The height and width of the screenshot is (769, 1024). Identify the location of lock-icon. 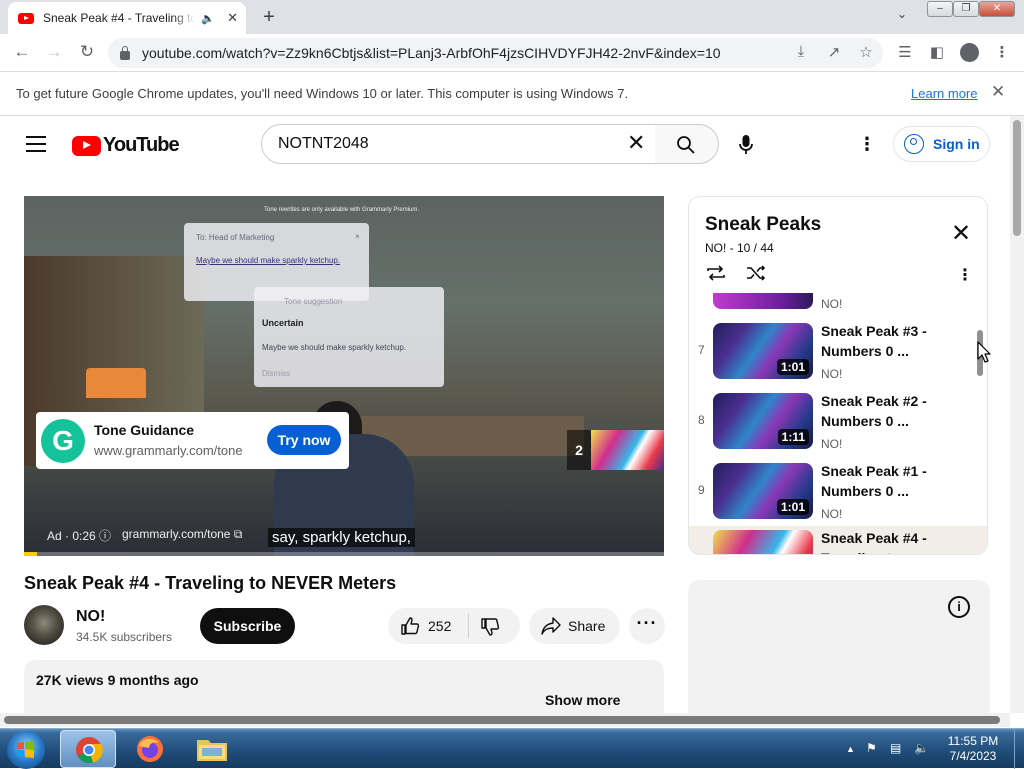
(125, 52).